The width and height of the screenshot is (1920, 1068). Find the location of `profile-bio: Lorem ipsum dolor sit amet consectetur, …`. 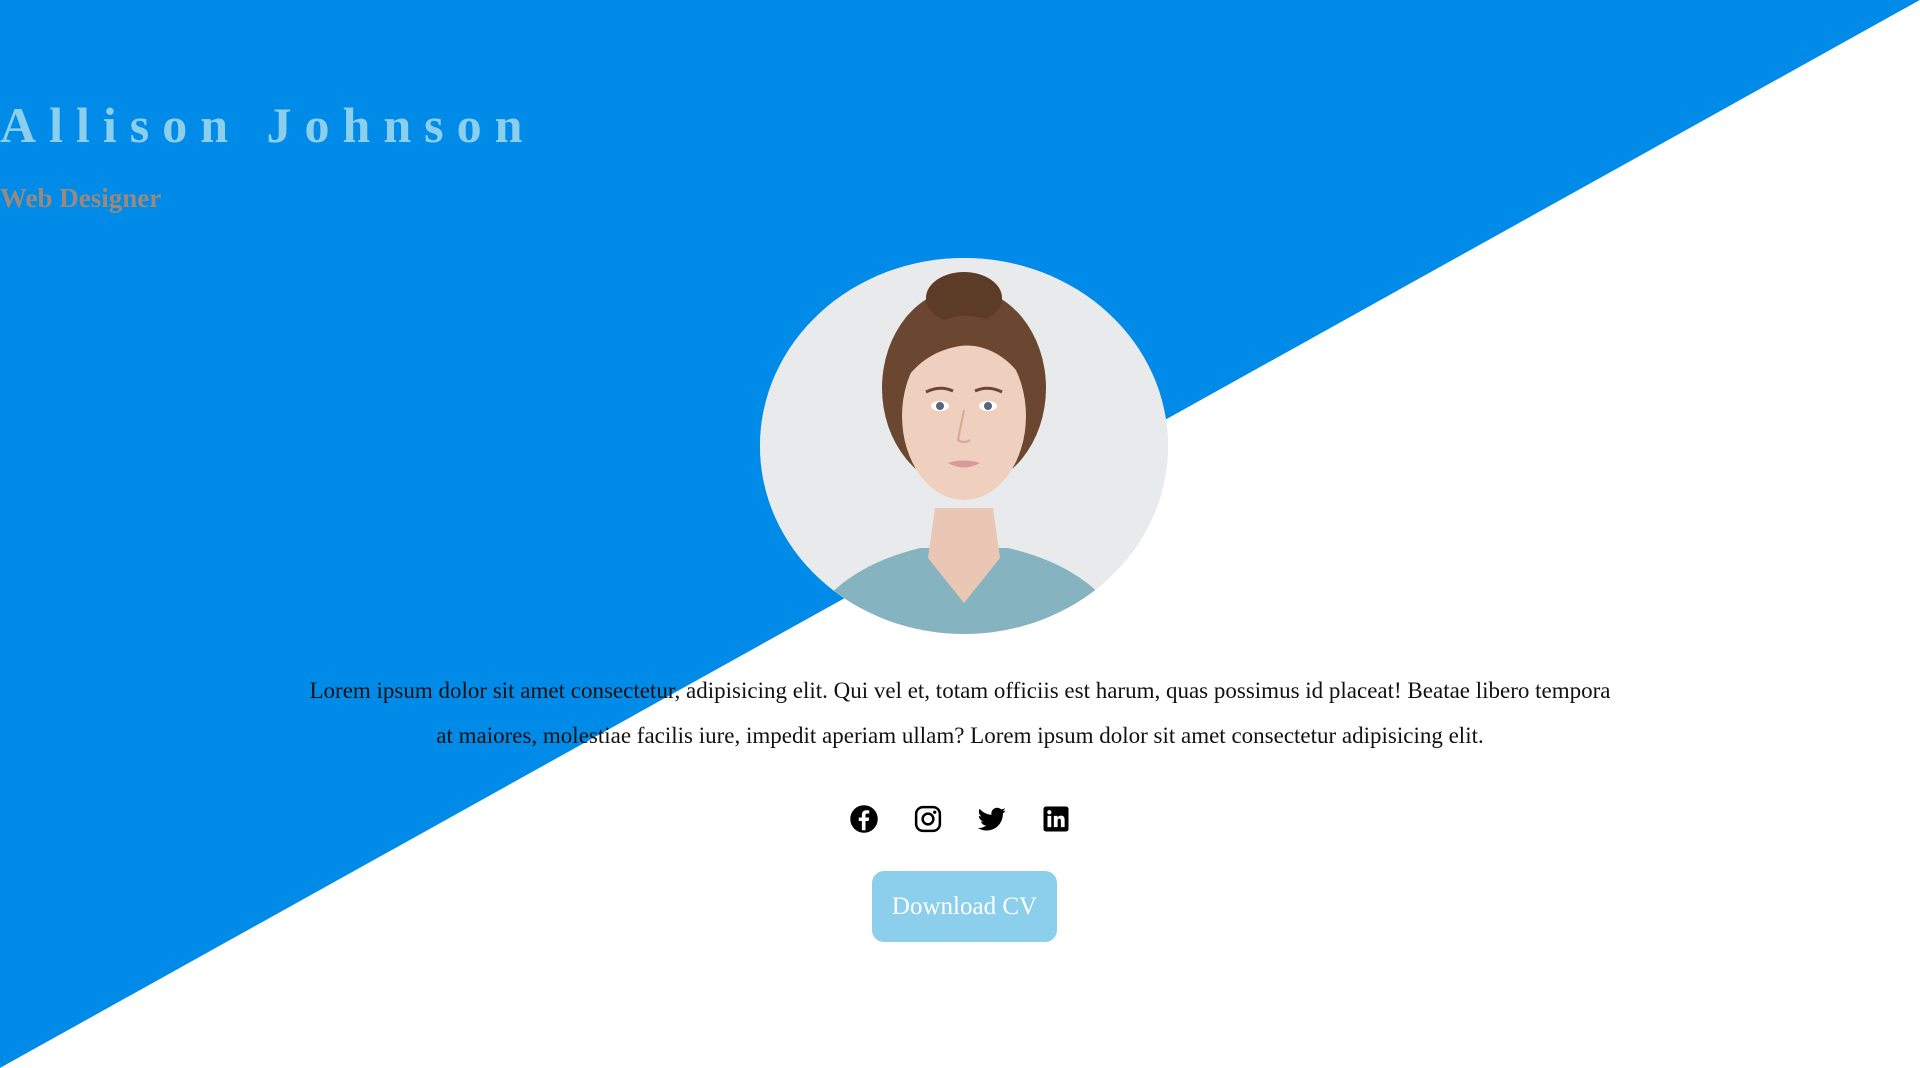

profile-bio: Lorem ipsum dolor sit amet consectetur, … is located at coordinates (960, 713).